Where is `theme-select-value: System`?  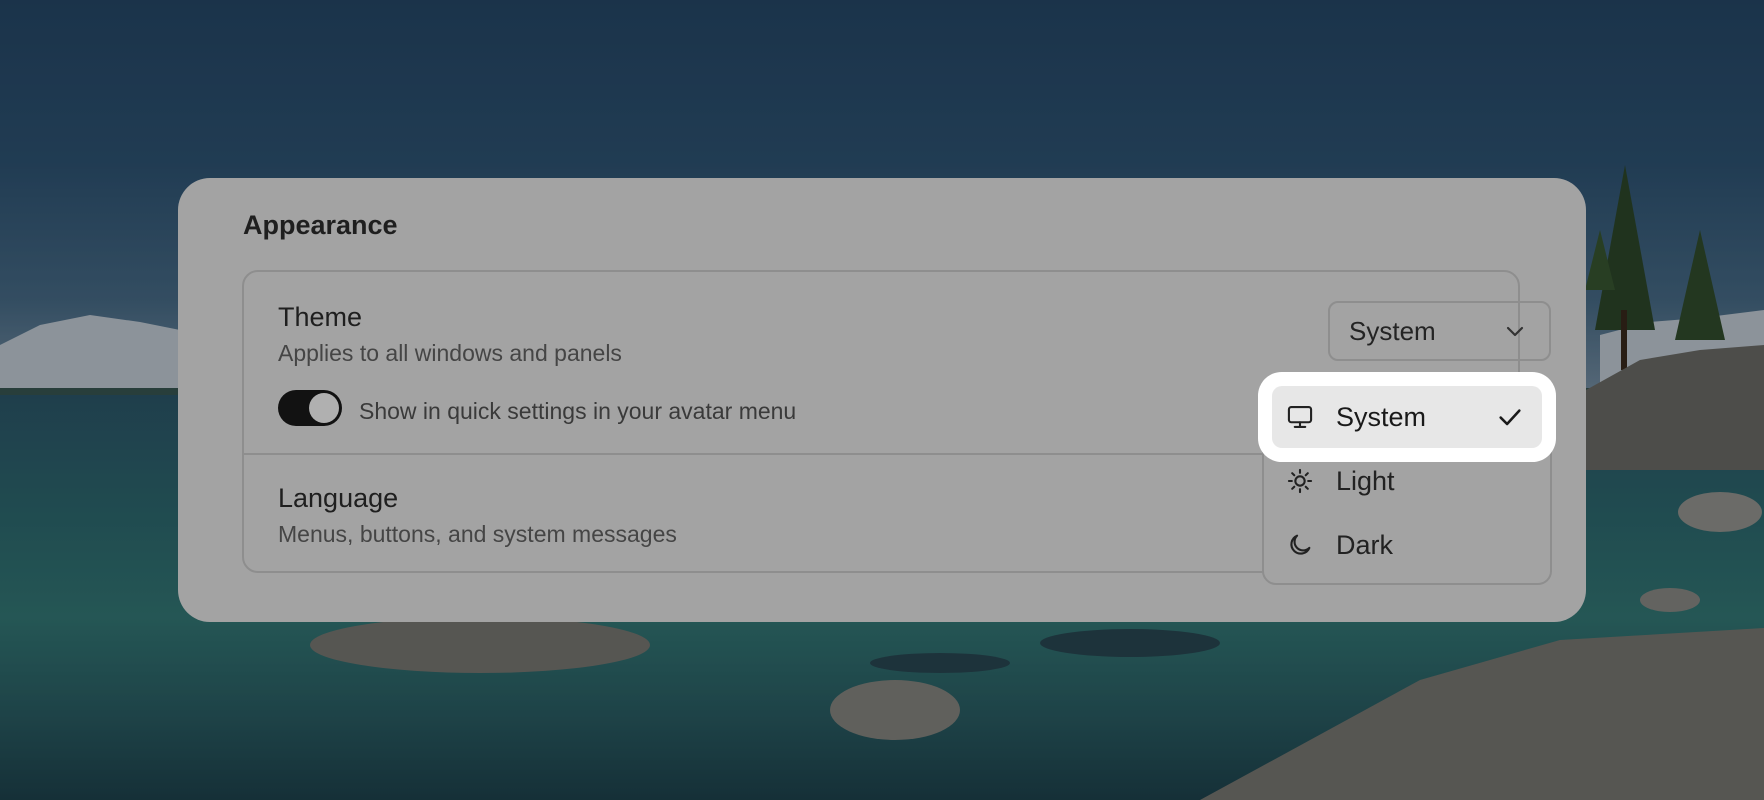 theme-select-value: System is located at coordinates (1392, 330).